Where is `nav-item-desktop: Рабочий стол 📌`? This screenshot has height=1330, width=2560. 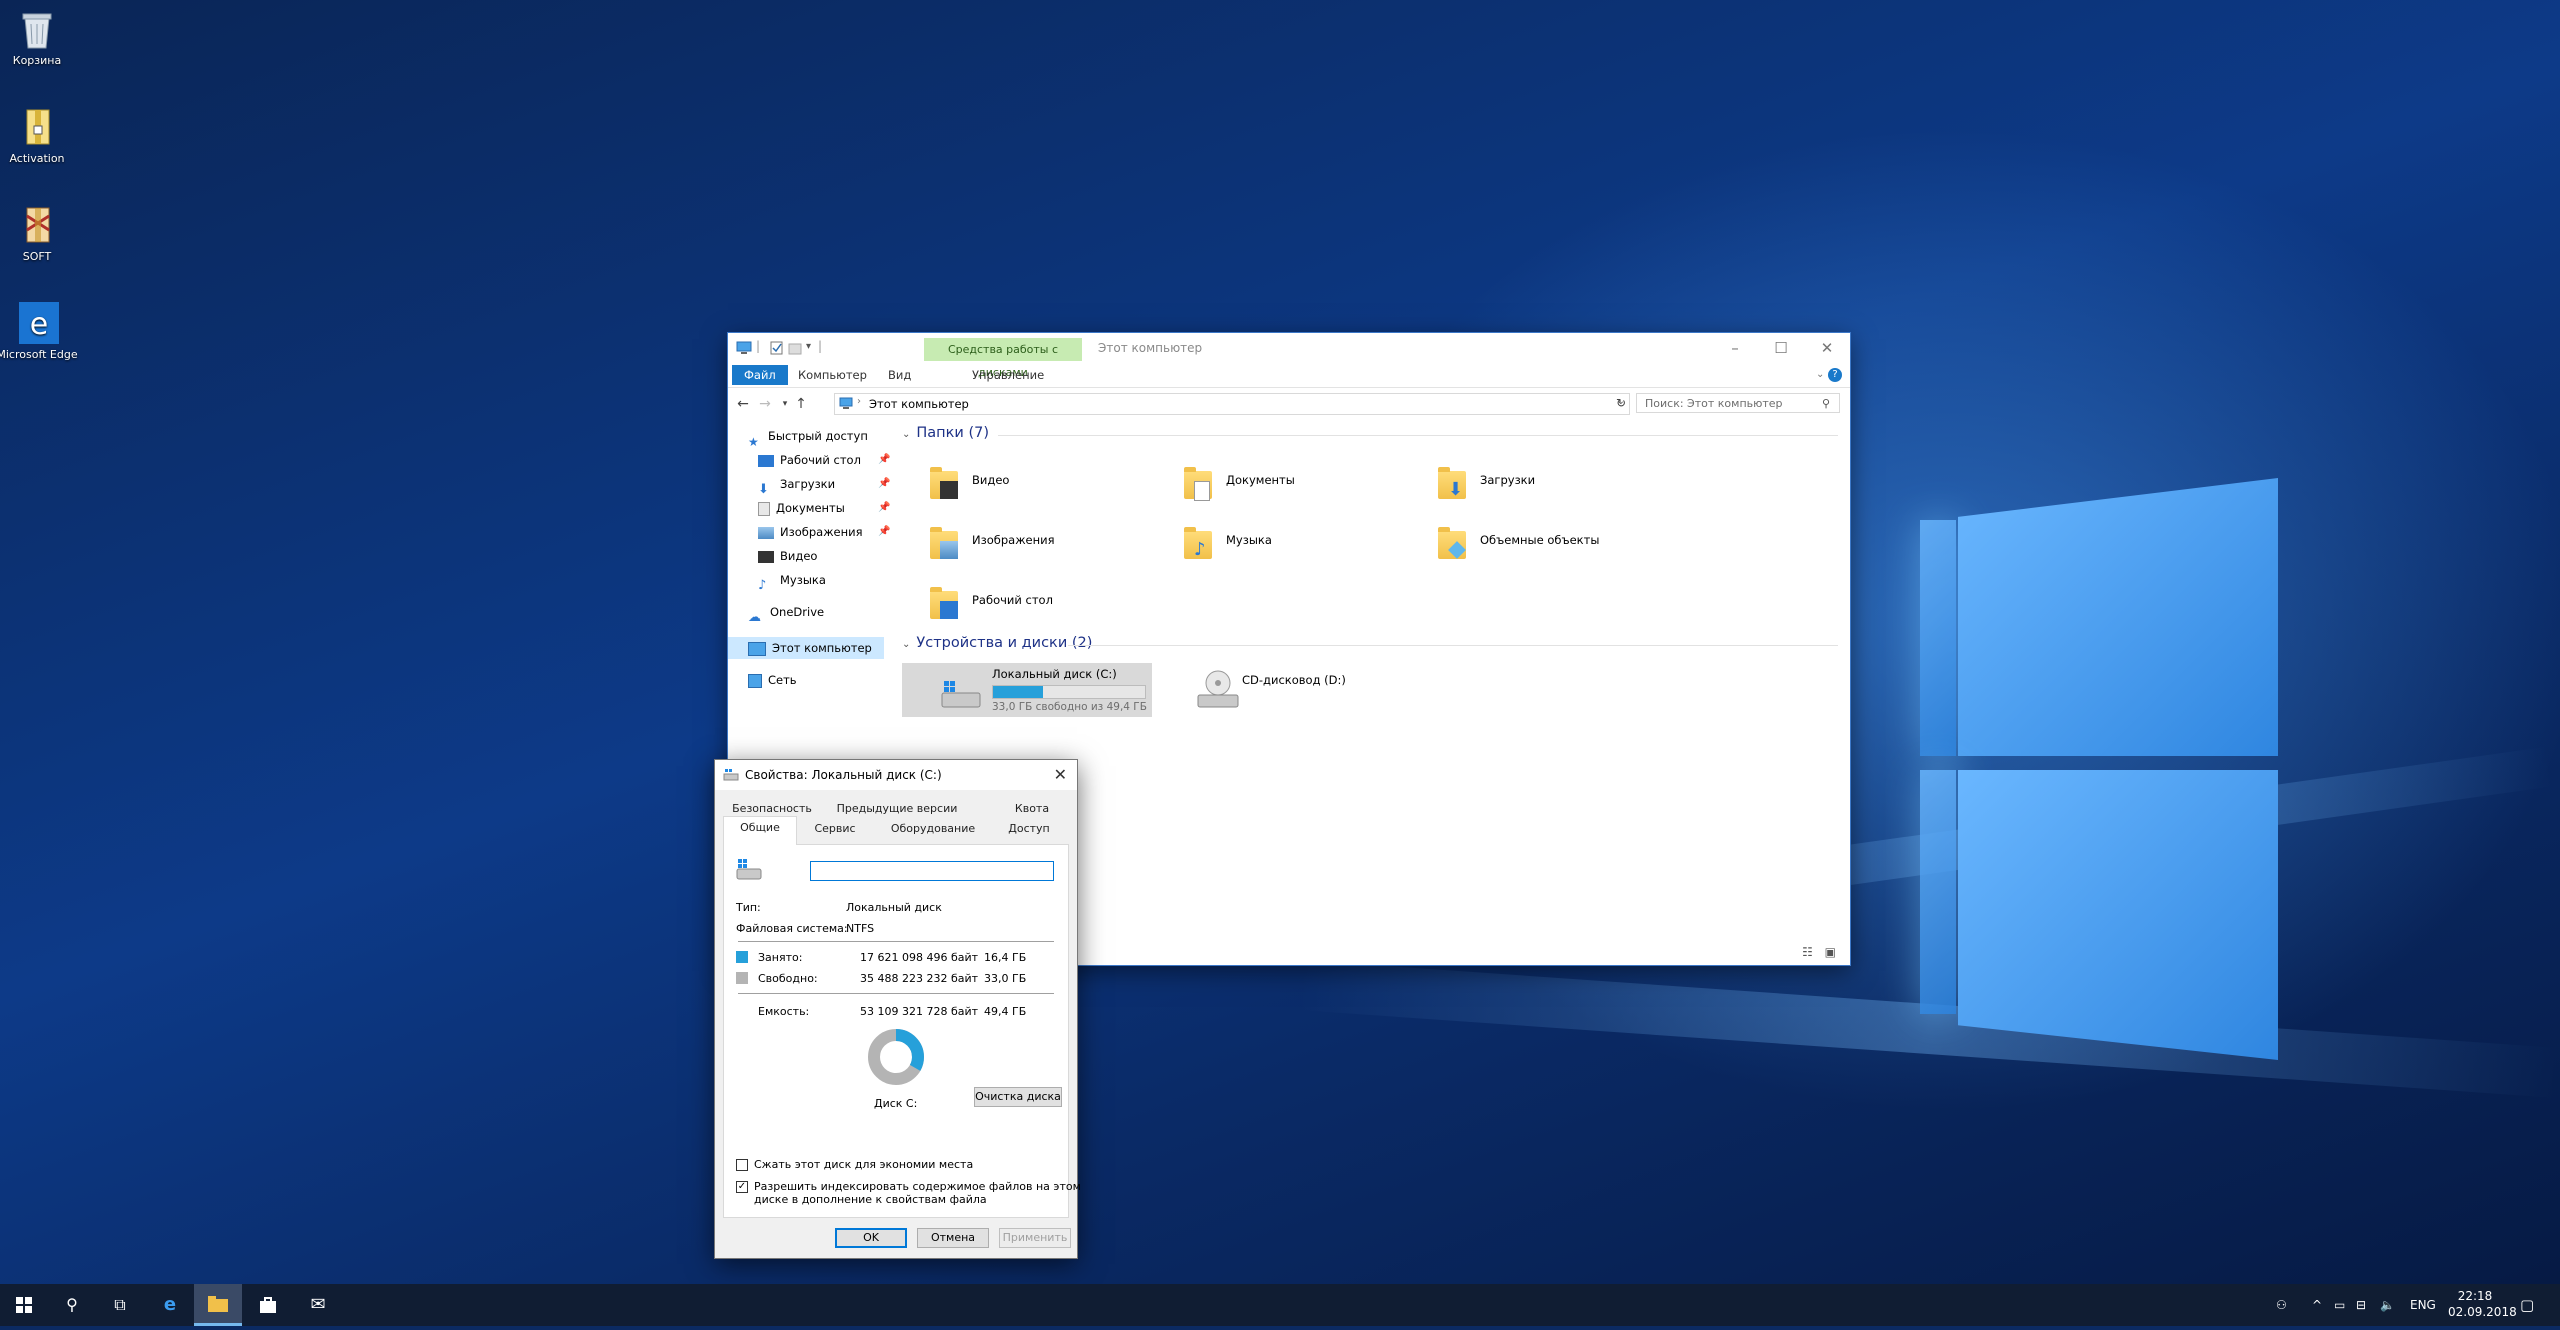 nav-item-desktop: Рабочий стол 📌 is located at coordinates (824, 460).